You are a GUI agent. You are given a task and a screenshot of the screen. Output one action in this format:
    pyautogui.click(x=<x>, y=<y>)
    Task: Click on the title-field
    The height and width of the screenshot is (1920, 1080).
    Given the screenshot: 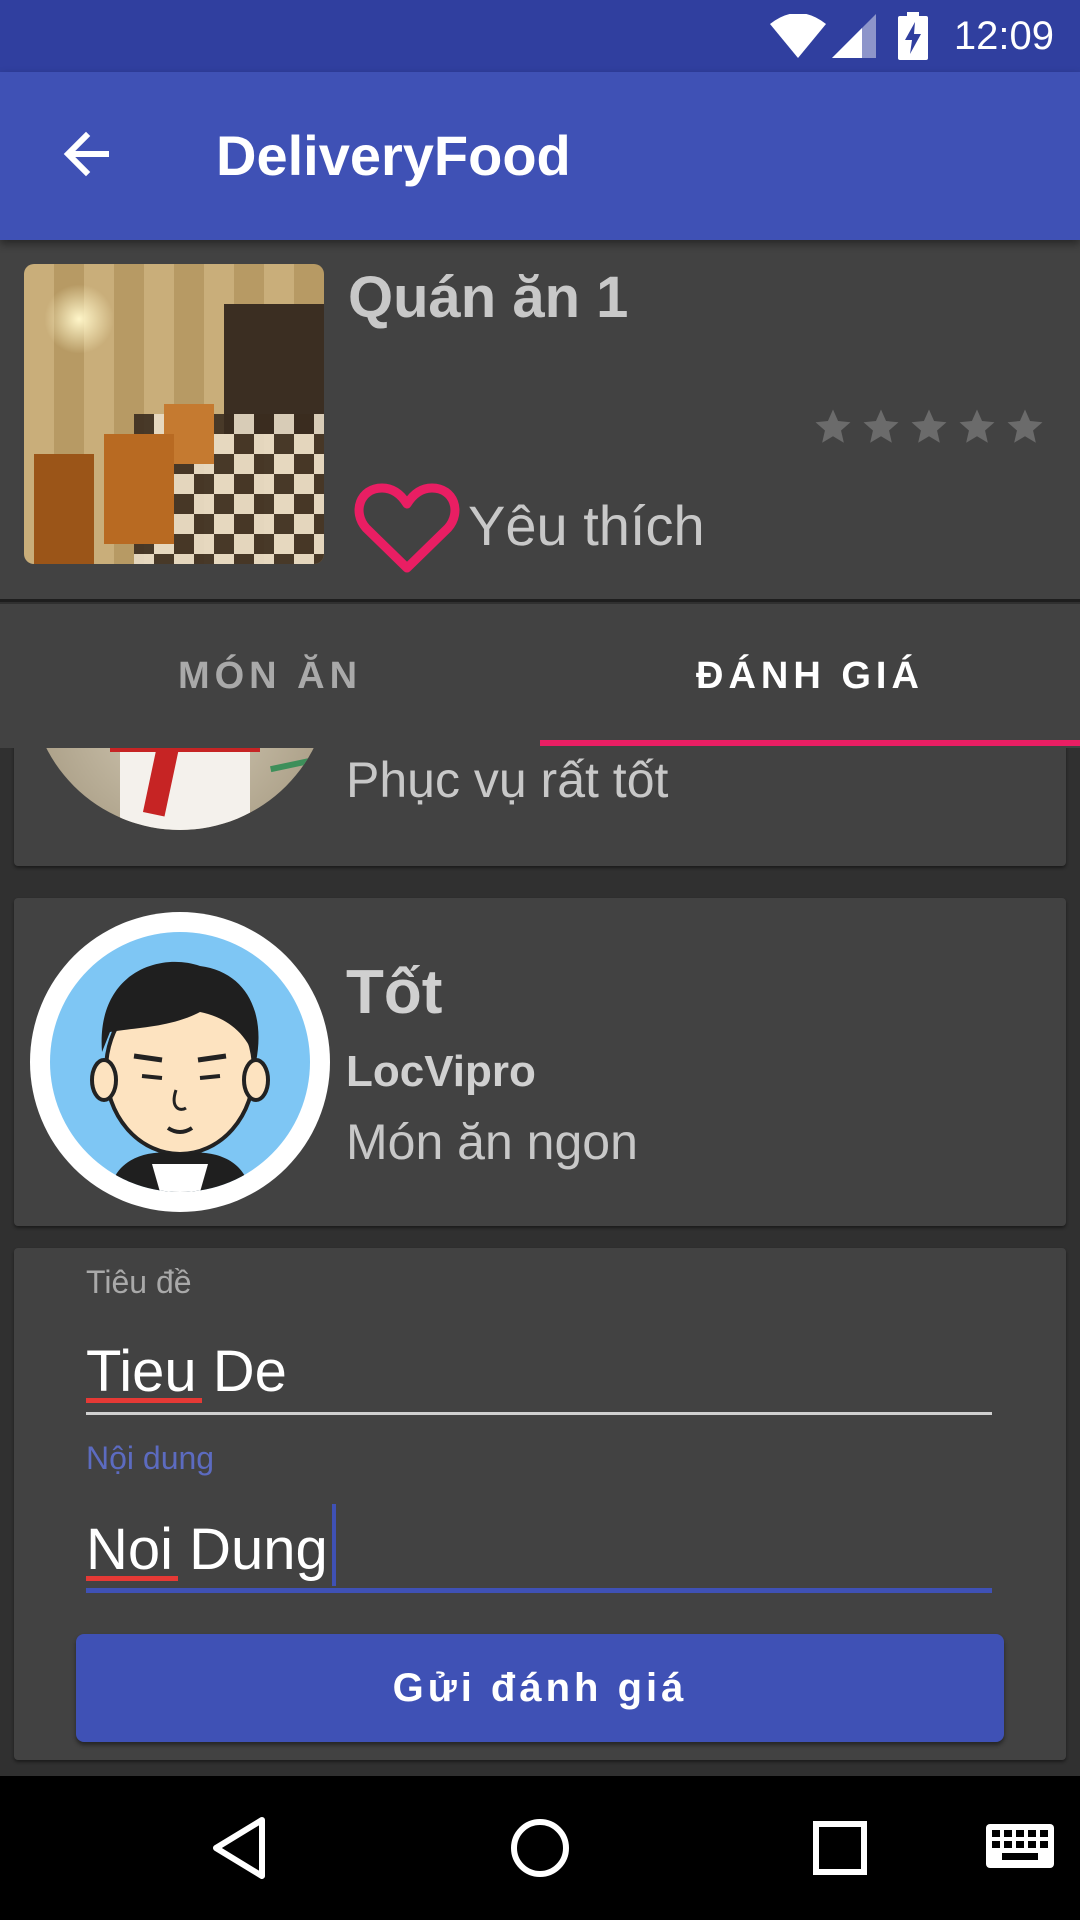 What is the action you would take?
    pyautogui.click(x=539, y=1372)
    